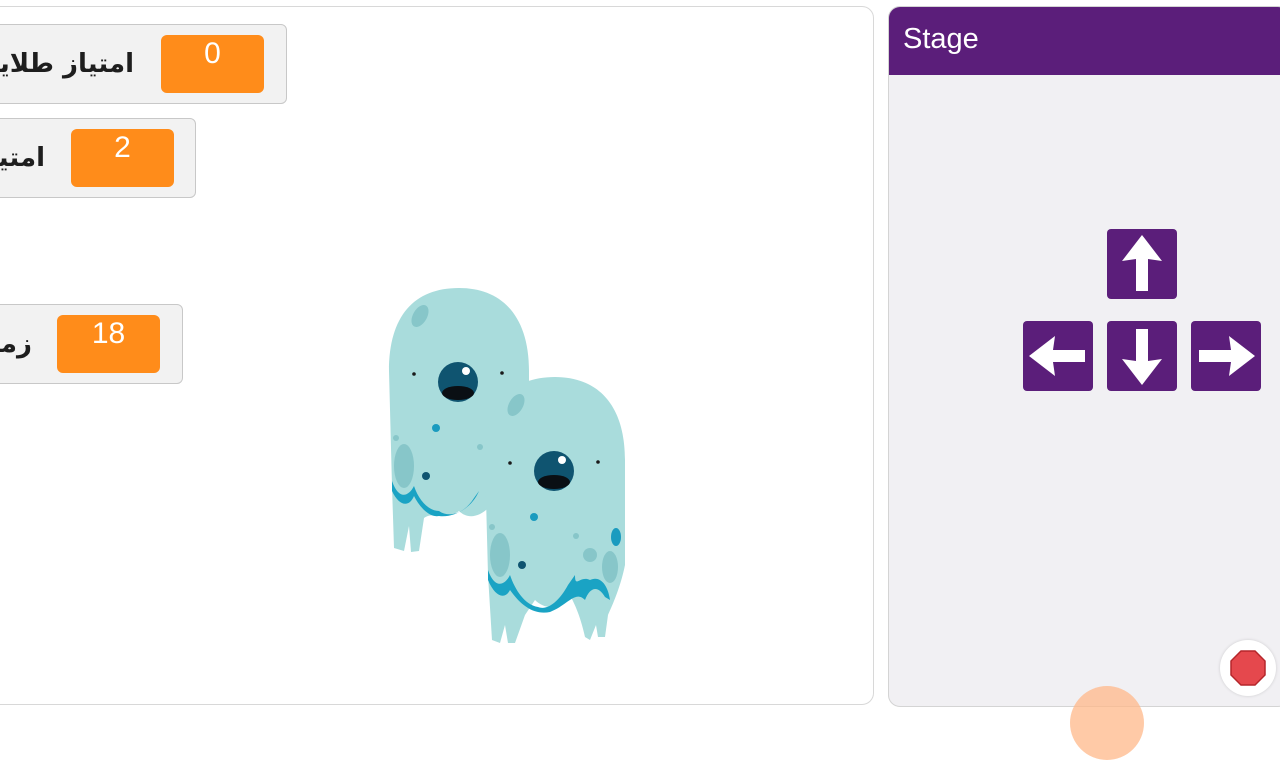 This screenshot has width=1280, height=760. What do you see at coordinates (22, 158) in the screenshot?
I see `monitor-label: امتیاز` at bounding box center [22, 158].